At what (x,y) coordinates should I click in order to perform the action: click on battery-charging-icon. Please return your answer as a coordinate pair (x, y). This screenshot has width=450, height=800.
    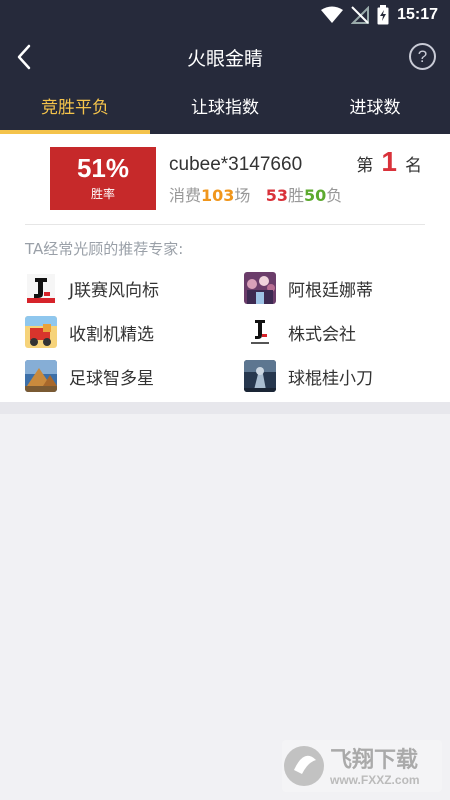
    Looking at the image, I should click on (383, 15).